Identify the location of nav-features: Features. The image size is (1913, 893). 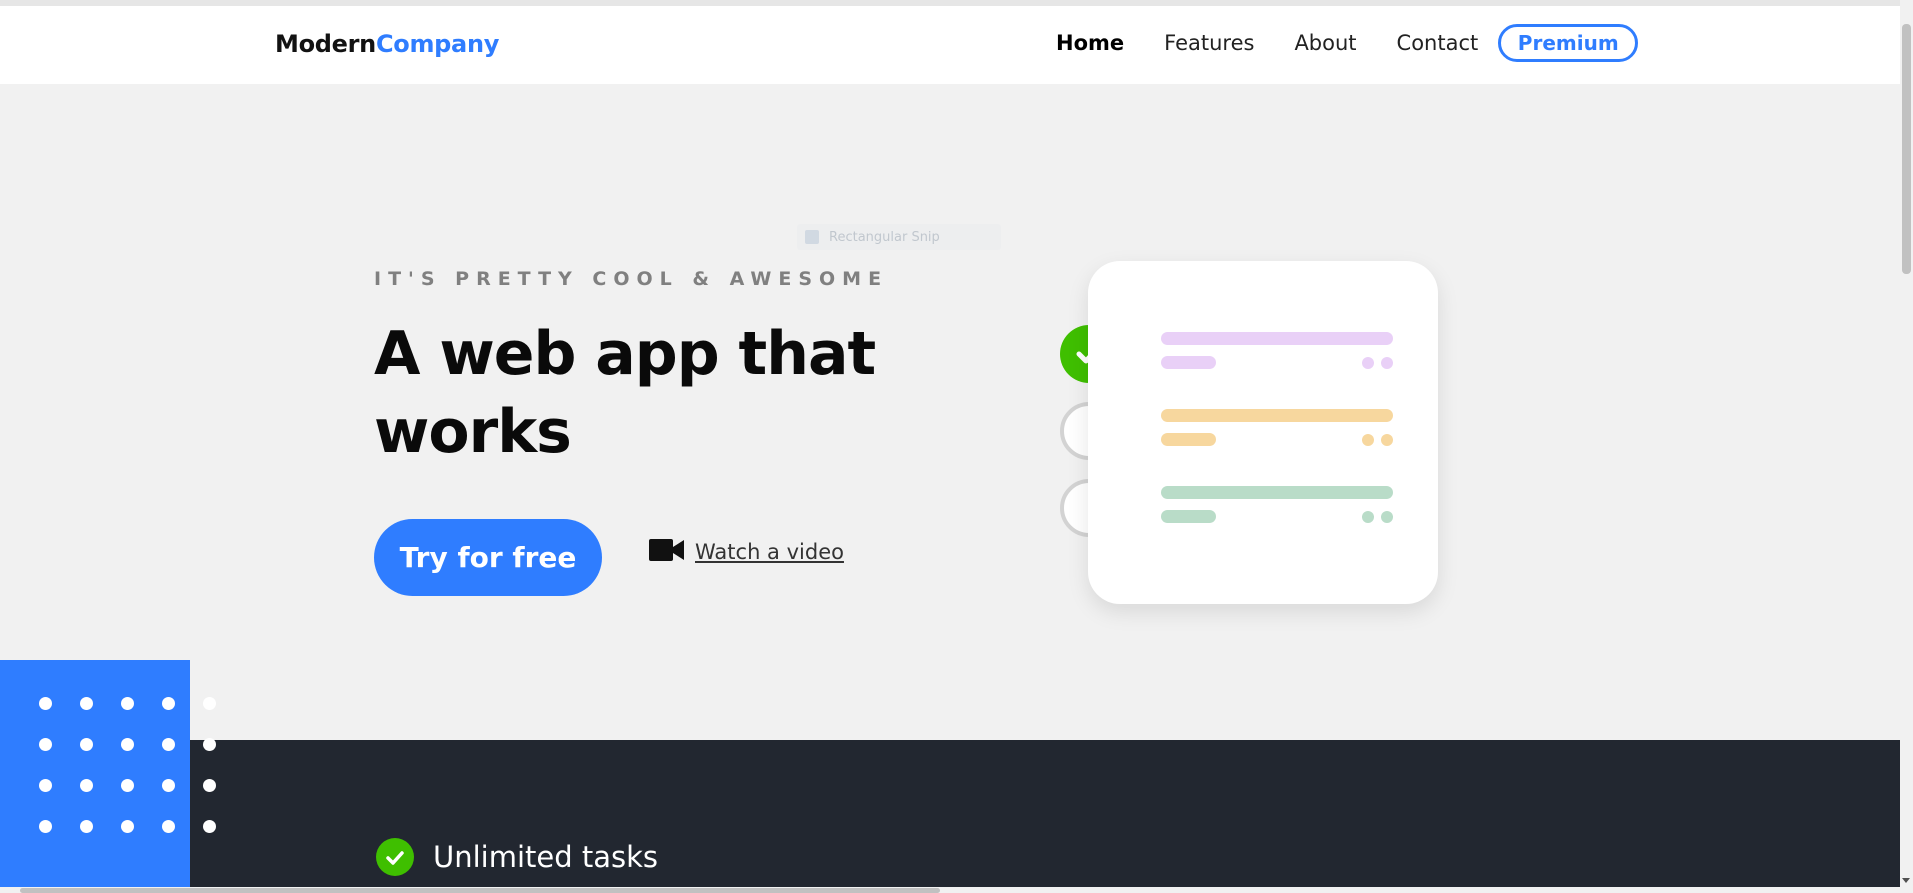
(1209, 43).